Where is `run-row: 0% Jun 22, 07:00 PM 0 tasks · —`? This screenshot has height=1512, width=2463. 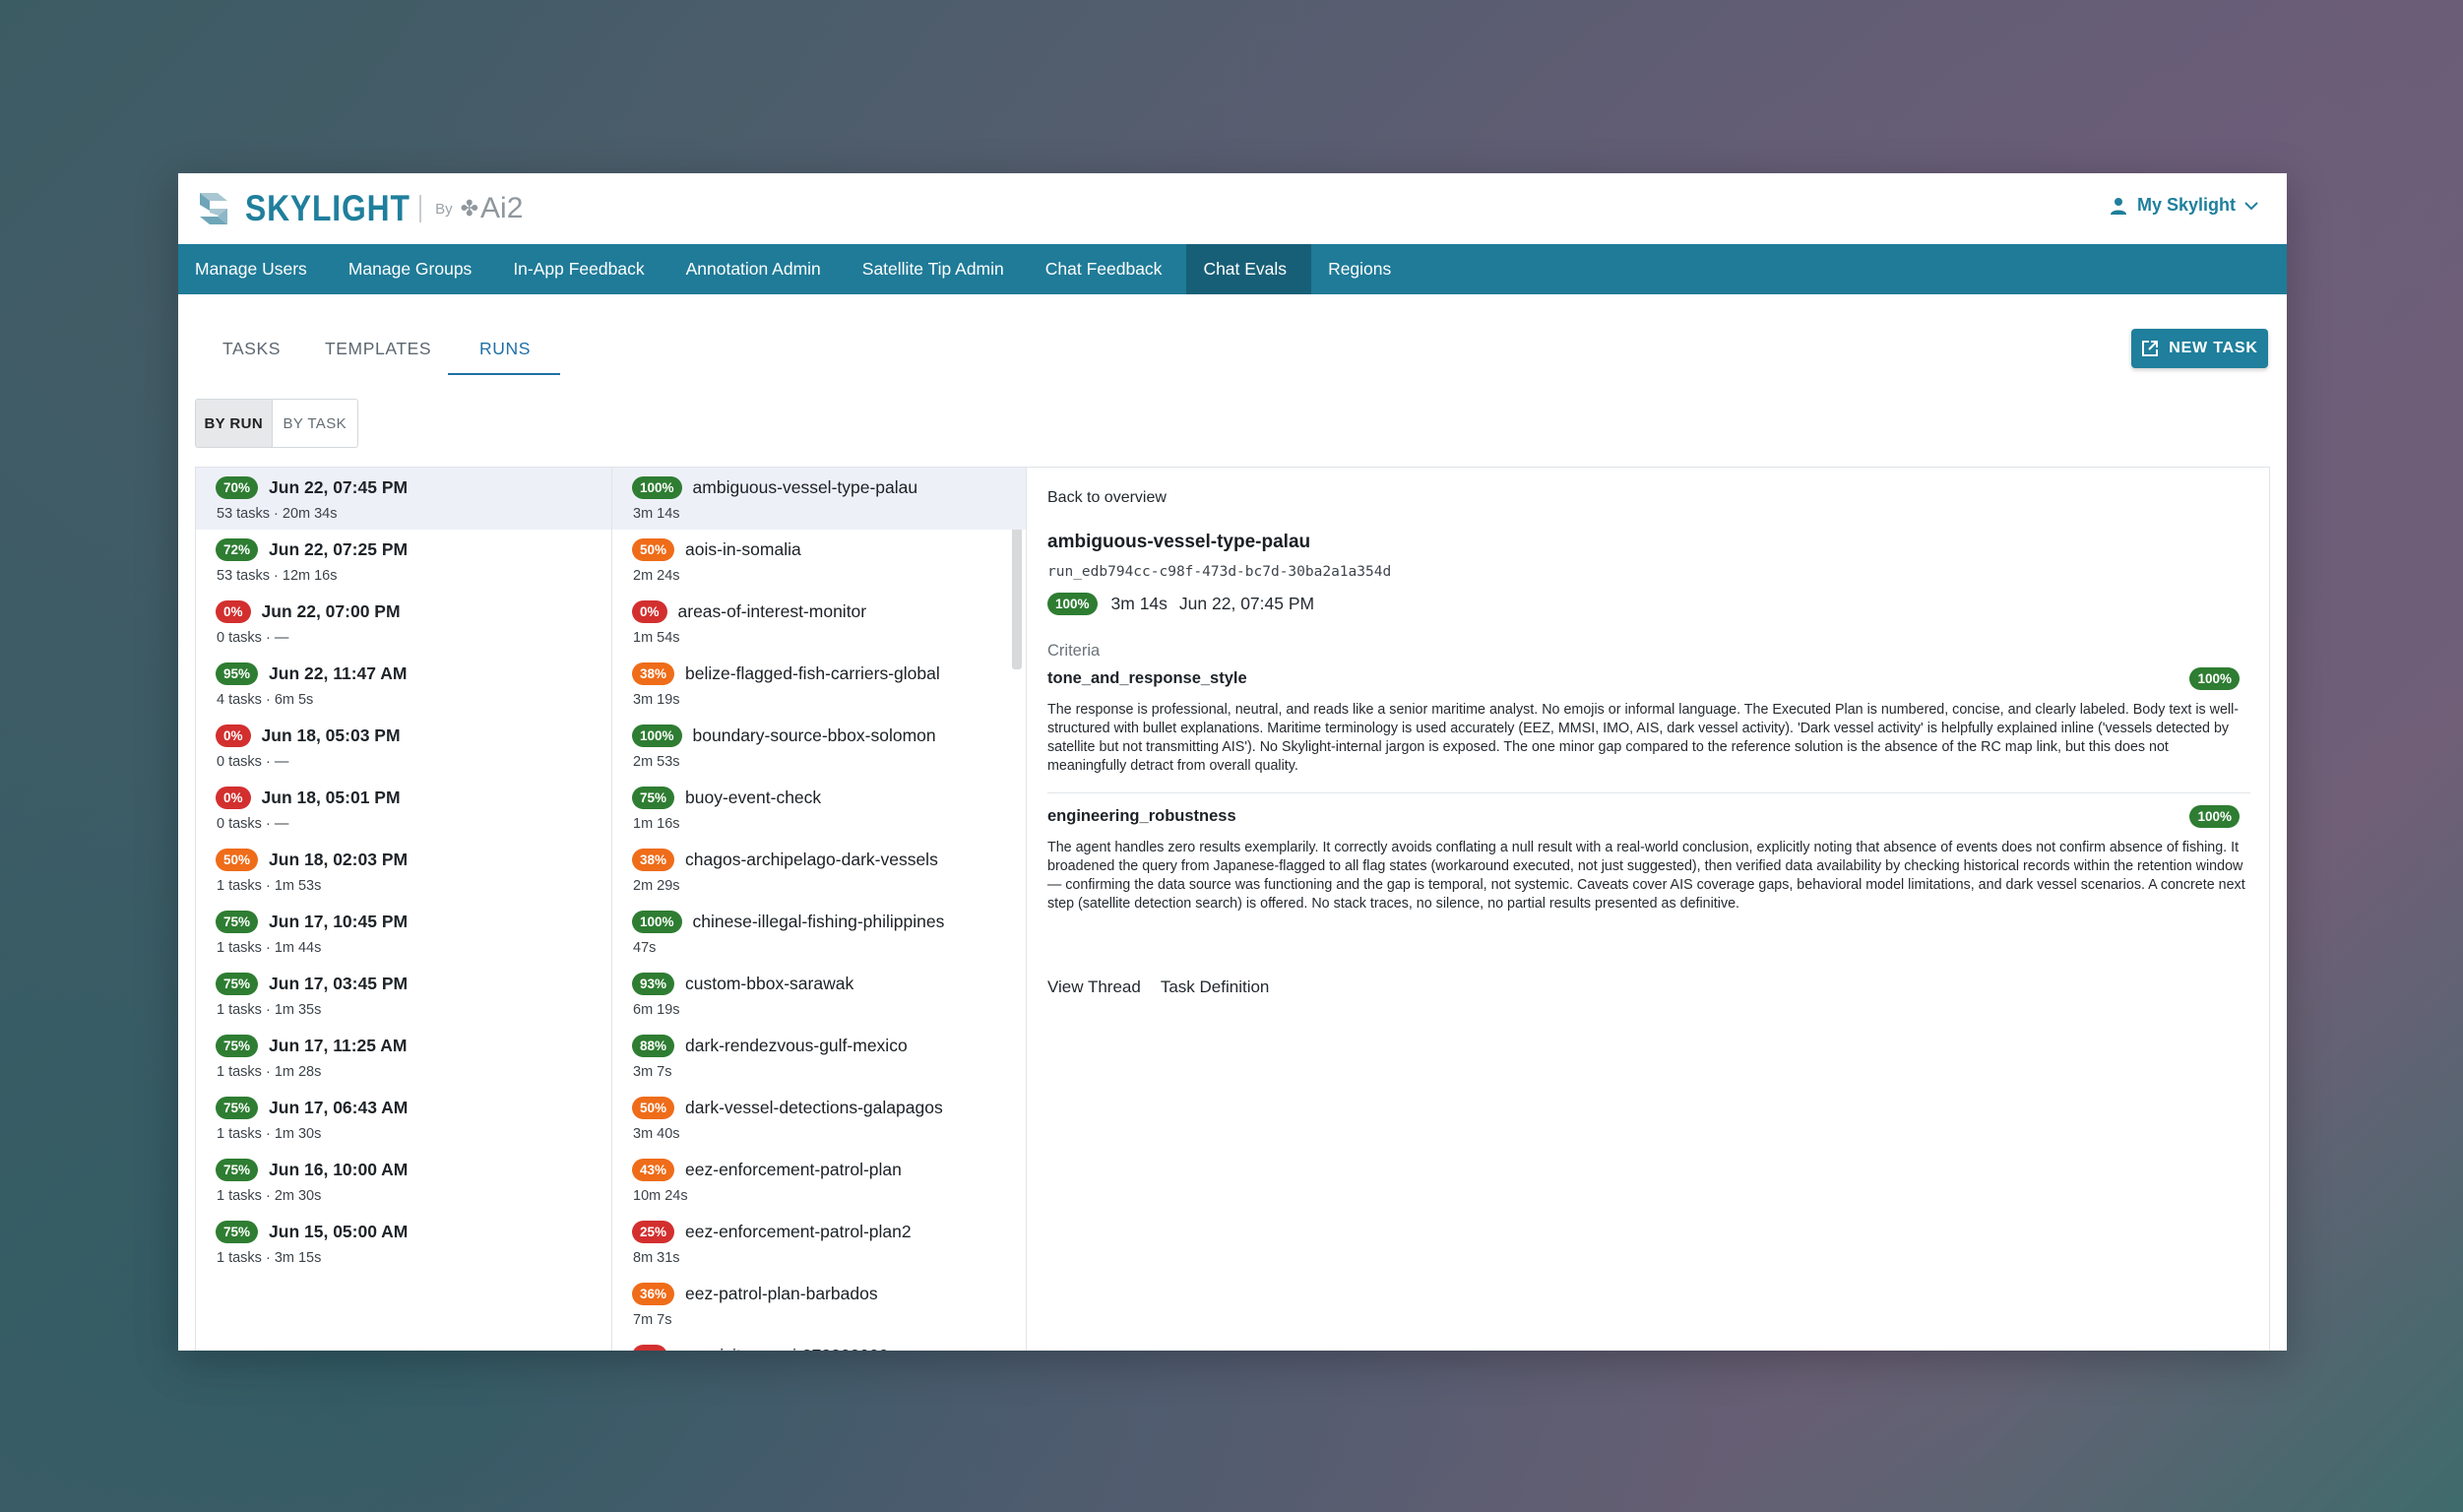
run-row: 0% Jun 22, 07:00 PM 0 tasks · — is located at coordinates (403, 623).